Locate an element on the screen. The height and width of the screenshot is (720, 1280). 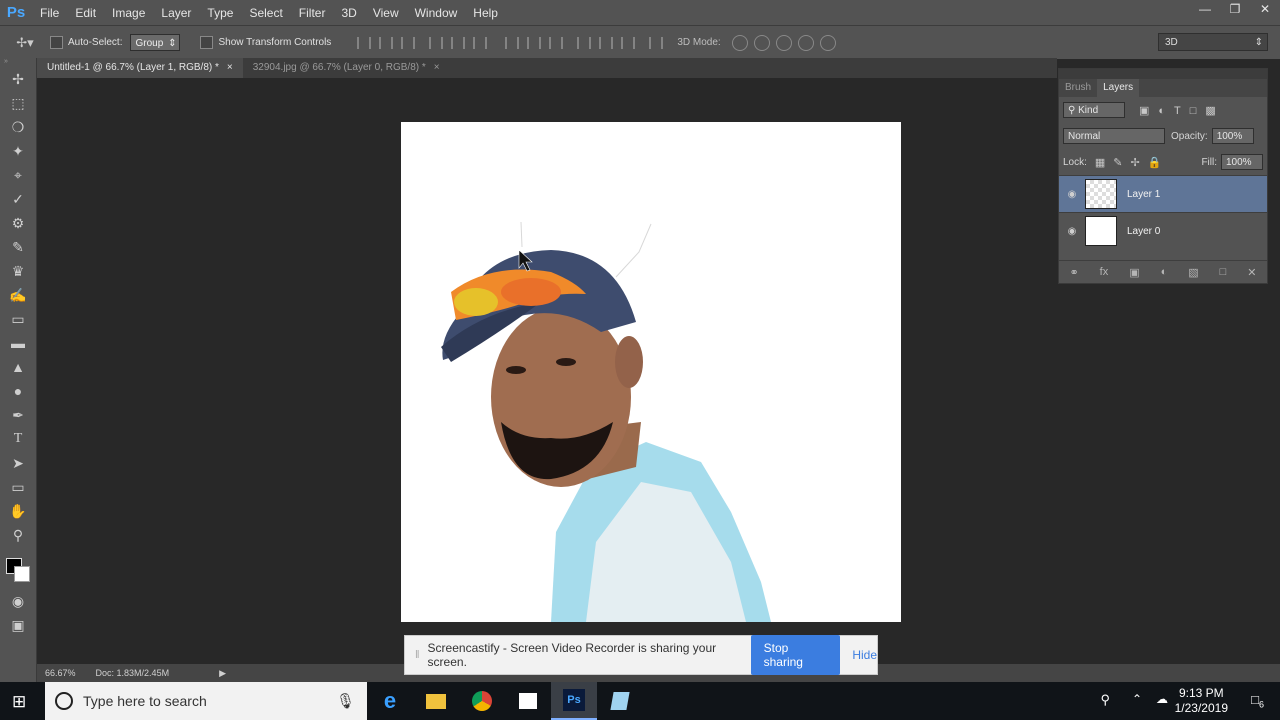
menu-image: Image is located at coordinates (128, 13).